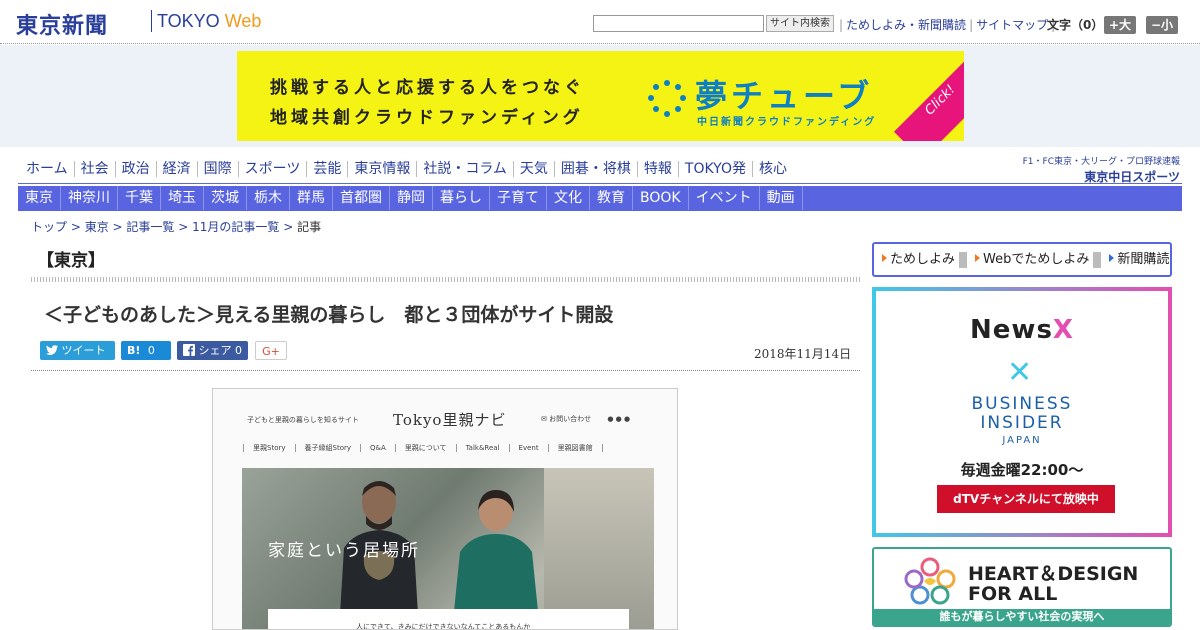 The height and width of the screenshot is (630, 1200). What do you see at coordinates (238, 350) in the screenshot?
I see `facebook-share-count: 0` at bounding box center [238, 350].